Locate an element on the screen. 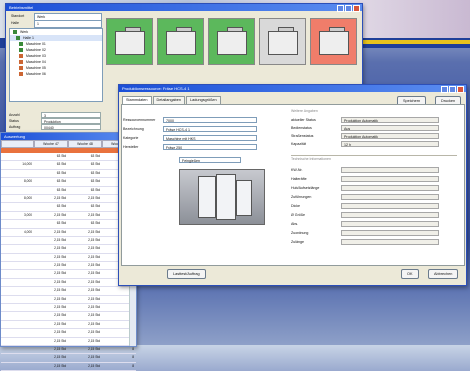 The width and height of the screenshot is (470, 371). tab-2: Detailangaben is located at coordinates (169, 100).